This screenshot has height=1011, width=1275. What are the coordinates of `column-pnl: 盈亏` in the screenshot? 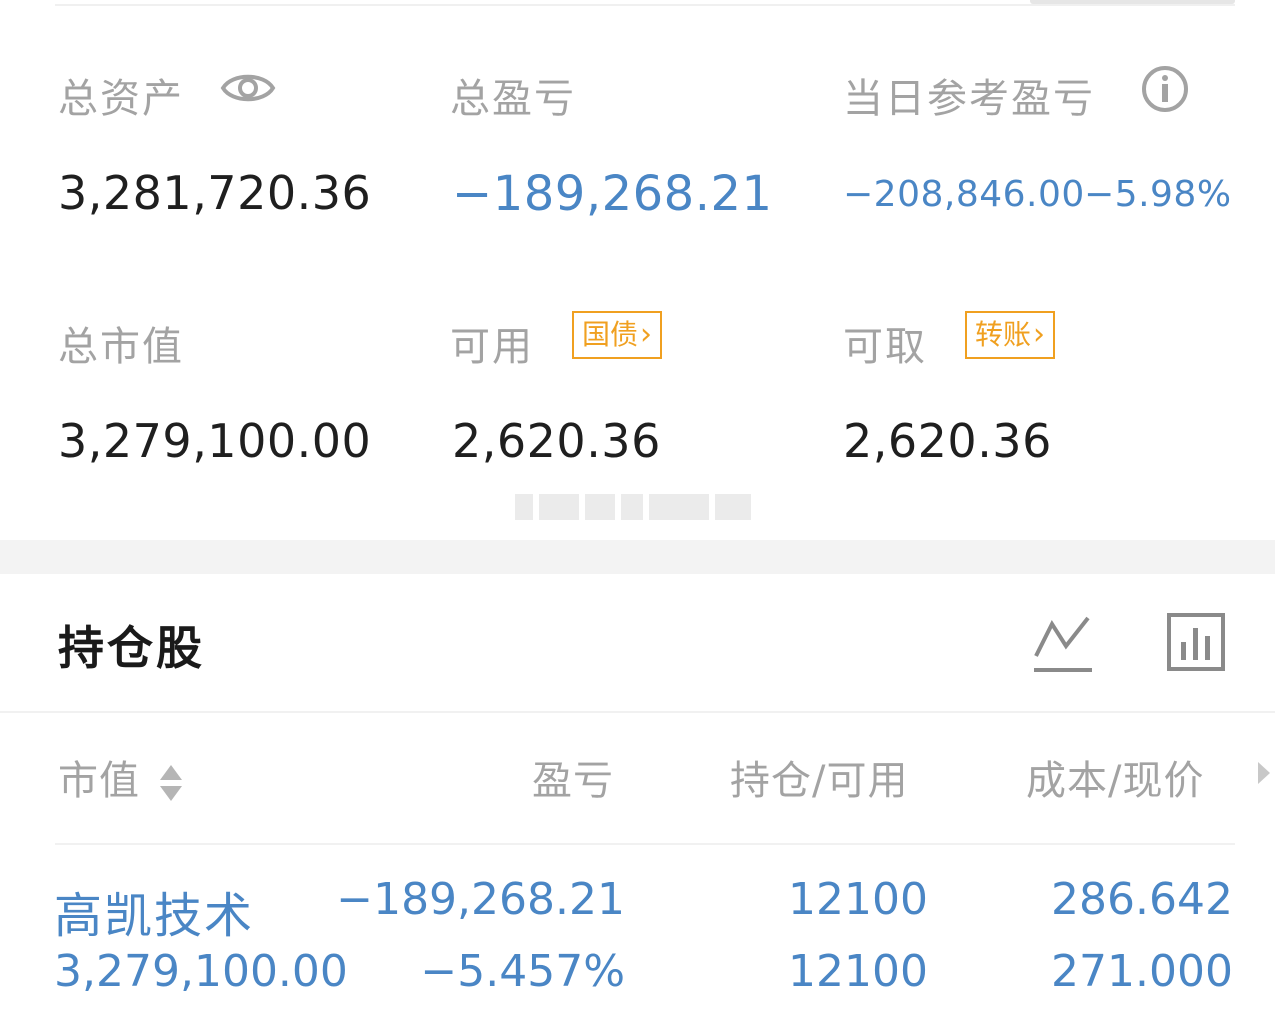 It's located at (573, 777).